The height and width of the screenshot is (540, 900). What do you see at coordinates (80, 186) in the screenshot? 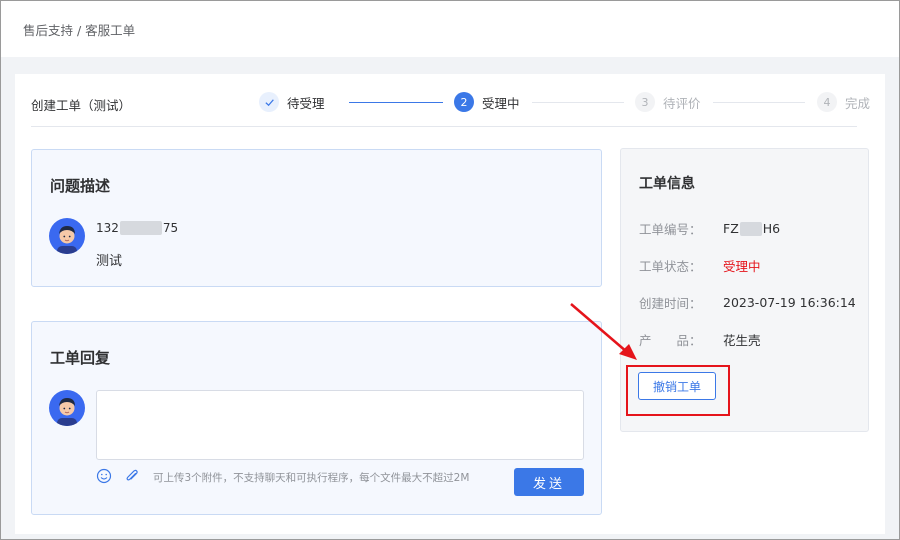
I see `problem-title: 问题描述` at bounding box center [80, 186].